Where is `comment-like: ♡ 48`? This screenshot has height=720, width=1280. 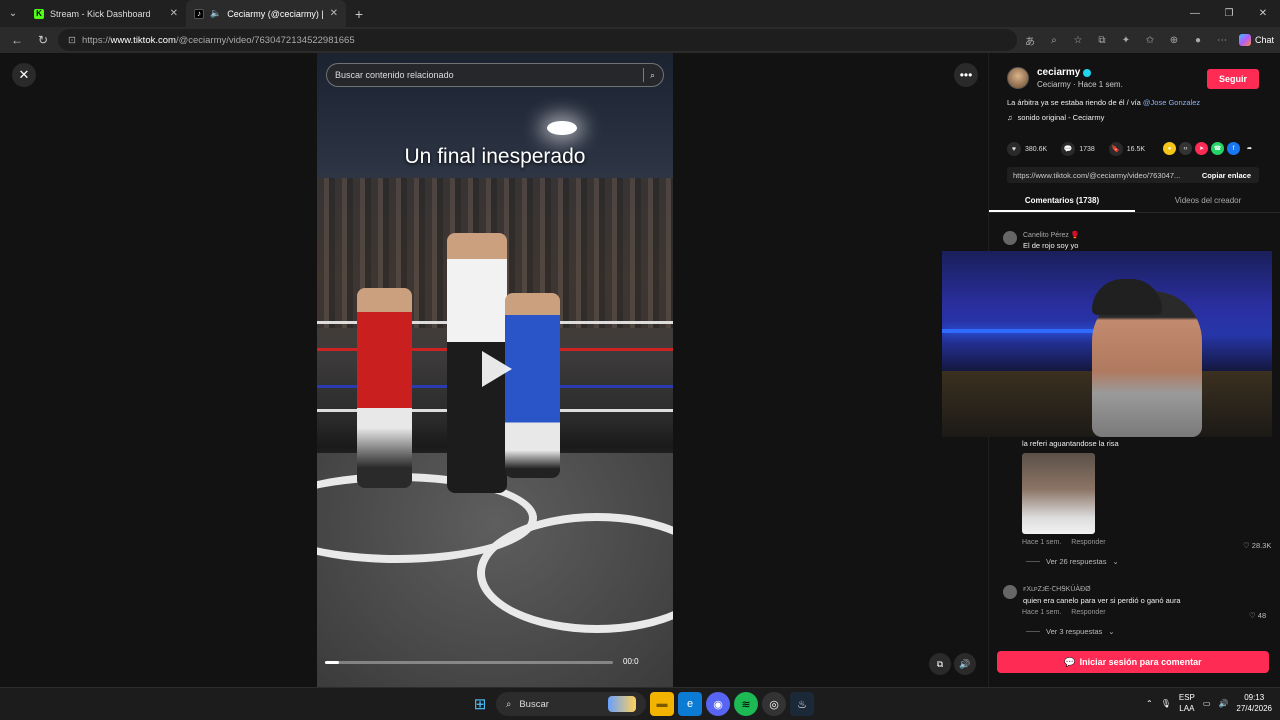 comment-like: ♡ 48 is located at coordinates (1257, 615).